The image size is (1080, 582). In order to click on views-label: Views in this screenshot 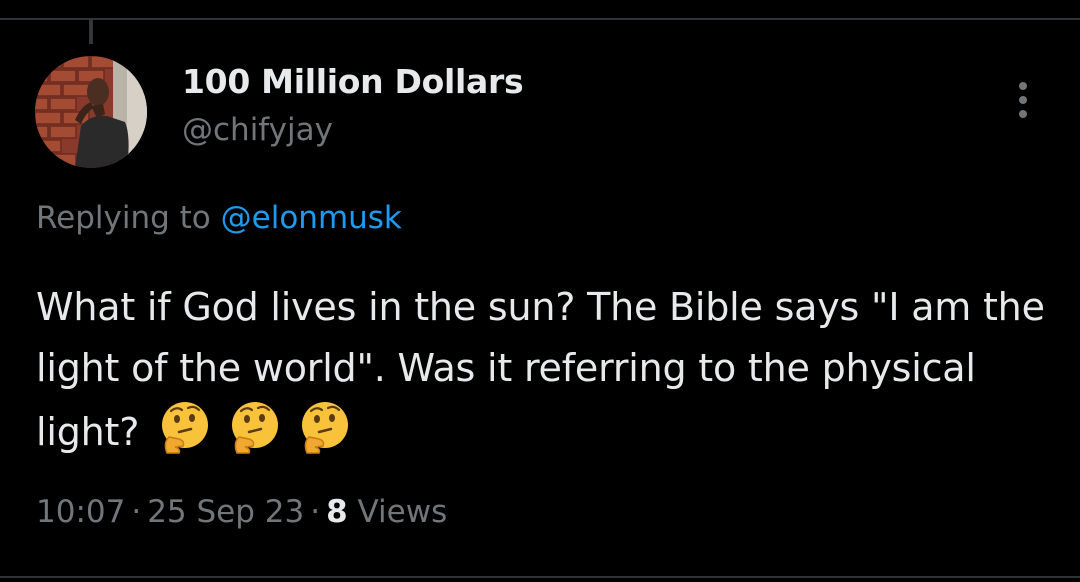, I will do `click(403, 512)`.